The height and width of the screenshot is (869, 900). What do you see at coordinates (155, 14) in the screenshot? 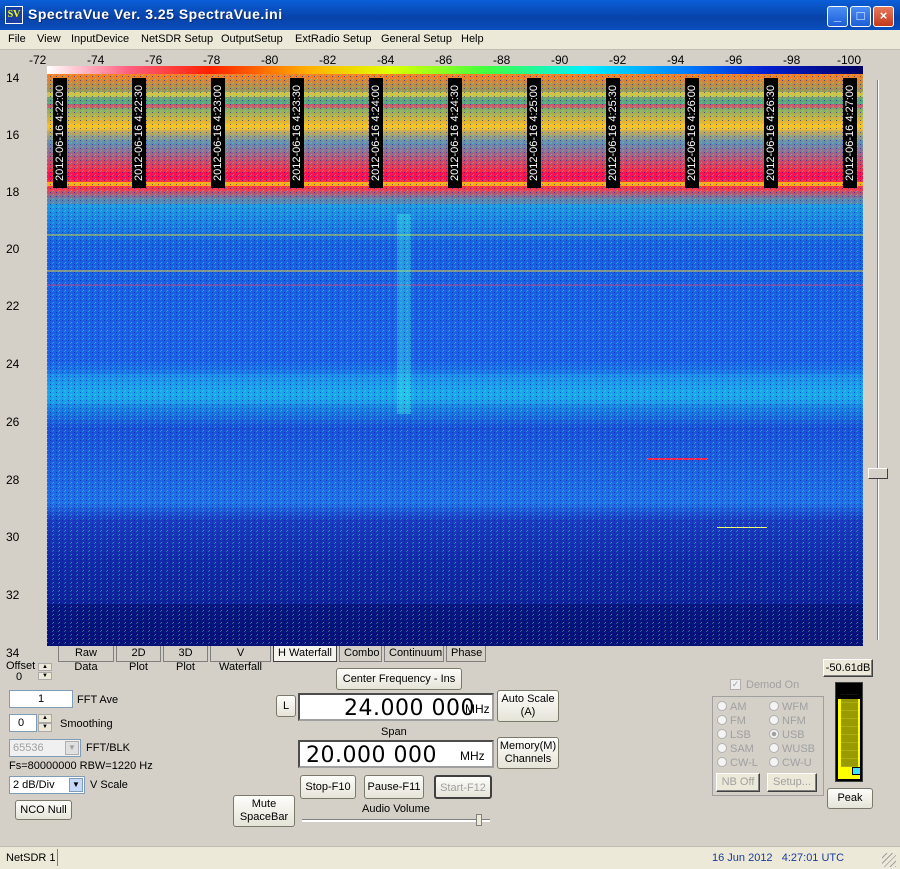
I see `window-title: SpectraVue Ver. 3.25 SpectraVue.ini` at bounding box center [155, 14].